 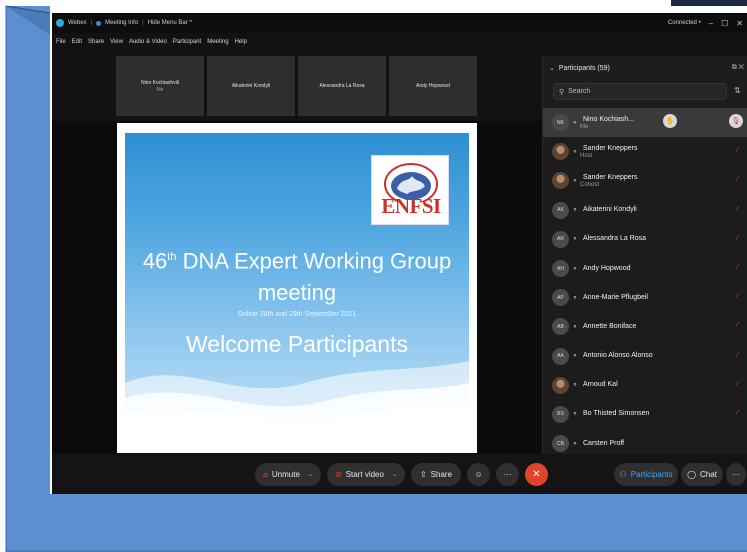 I want to click on menu-edit: Edit, so click(x=77, y=45).